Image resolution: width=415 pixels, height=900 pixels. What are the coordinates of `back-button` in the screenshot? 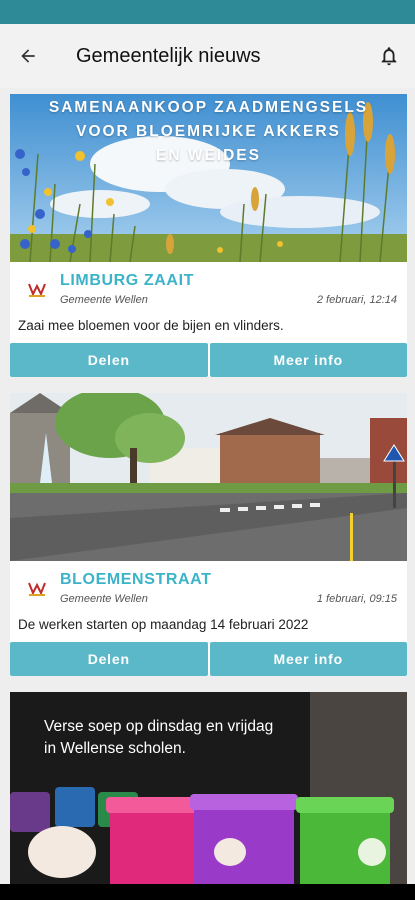 It's located at (28, 56).